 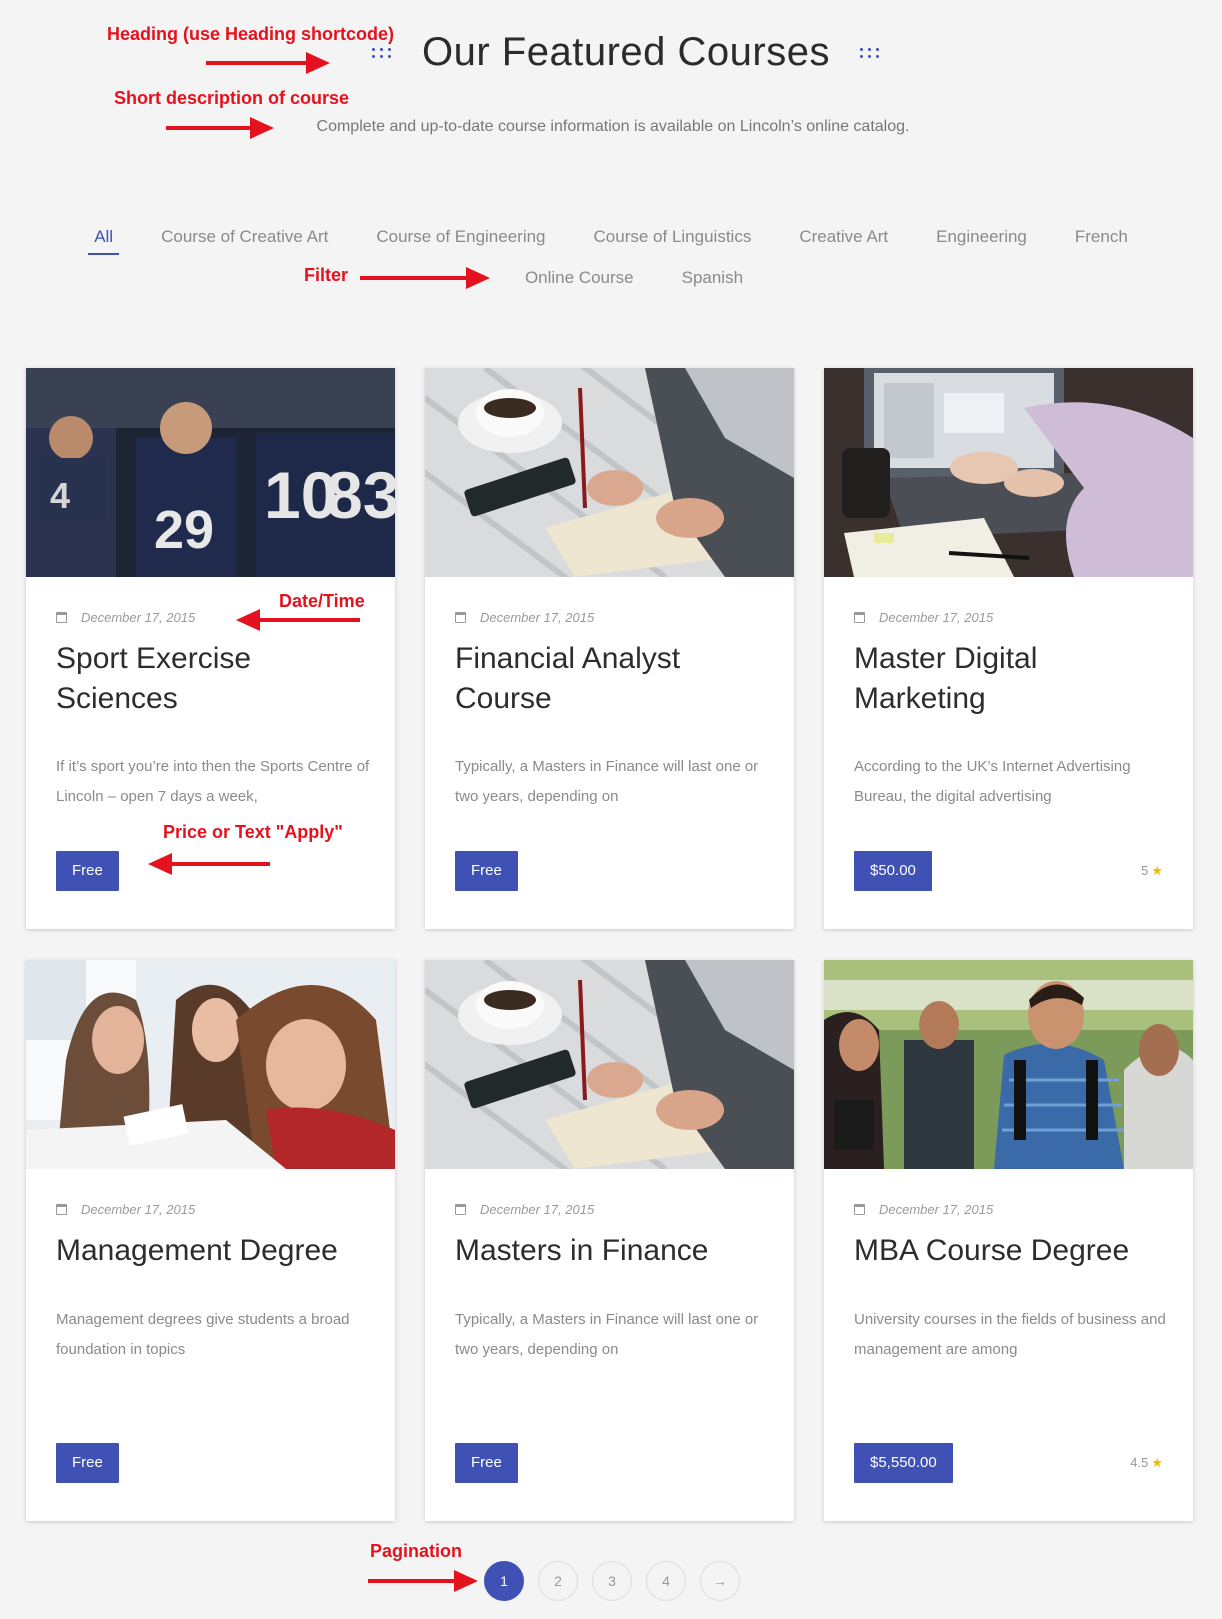 What do you see at coordinates (326, 275) in the screenshot?
I see `annotation-filter: Filter` at bounding box center [326, 275].